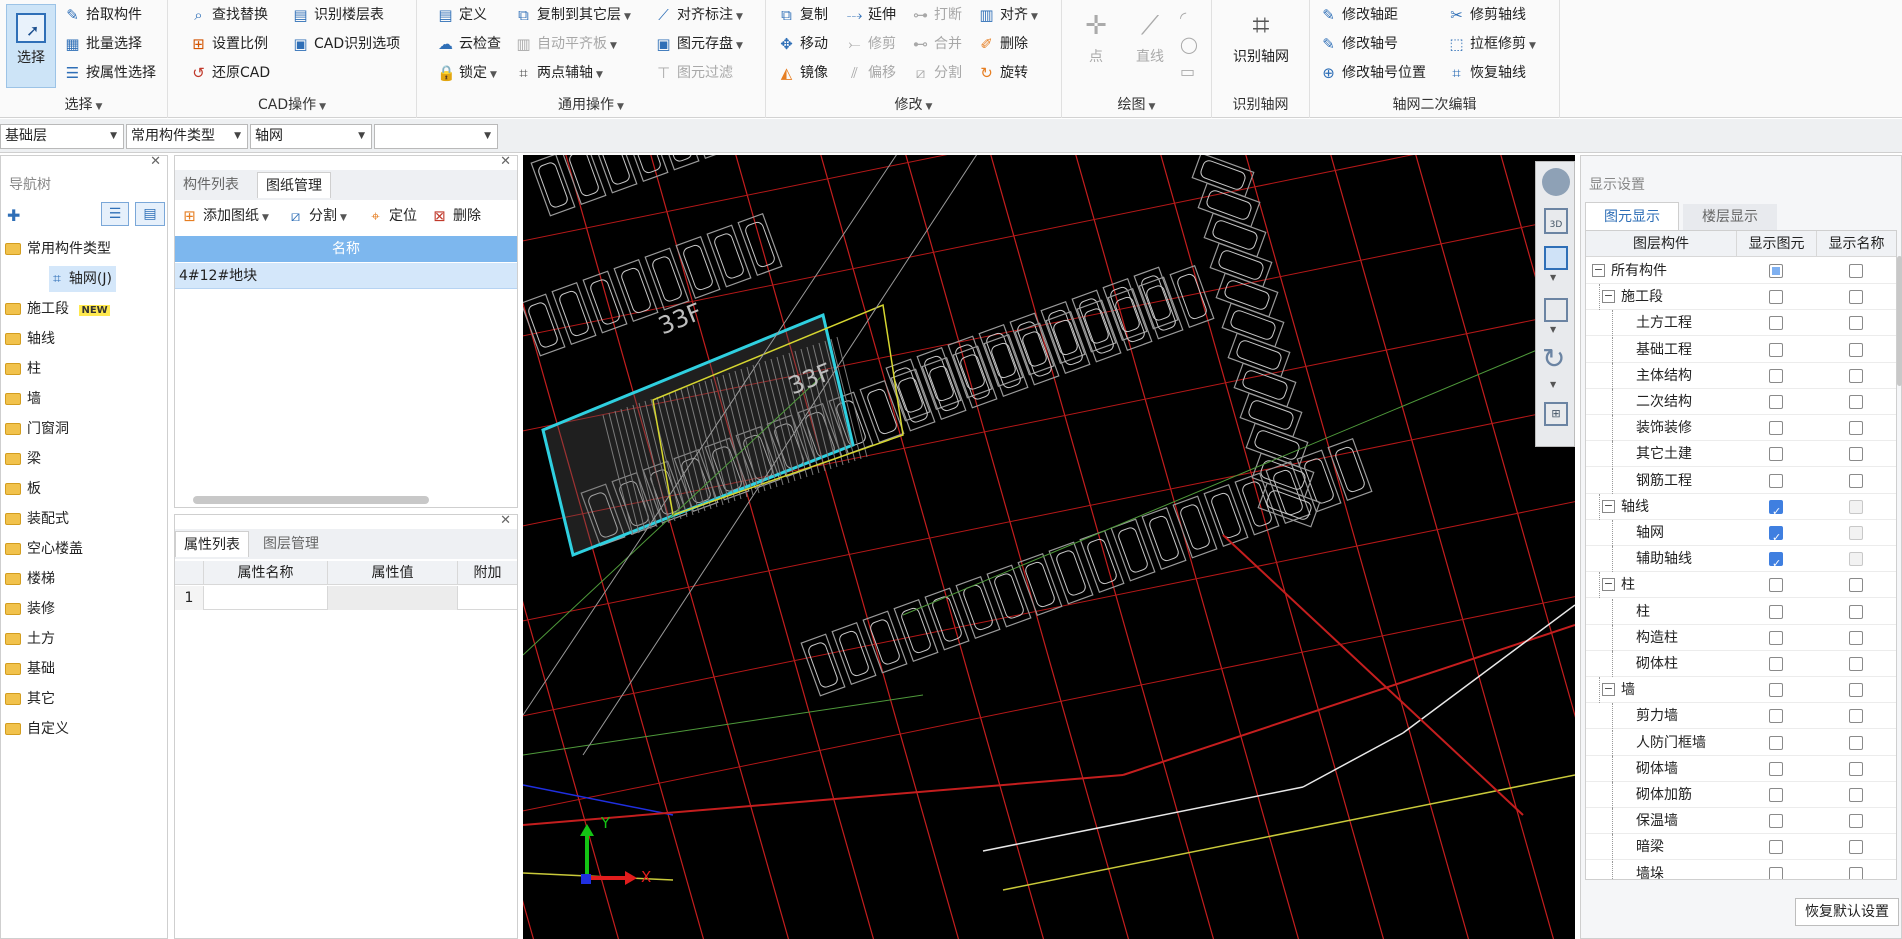  Describe the element at coordinates (487, 598) in the screenshot. I see `property-extra-cell` at that location.